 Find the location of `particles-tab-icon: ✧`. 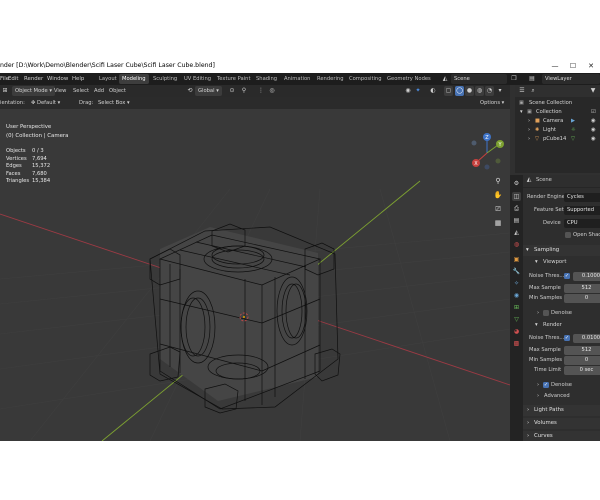

particles-tab-icon: ✧ is located at coordinates (516, 283).